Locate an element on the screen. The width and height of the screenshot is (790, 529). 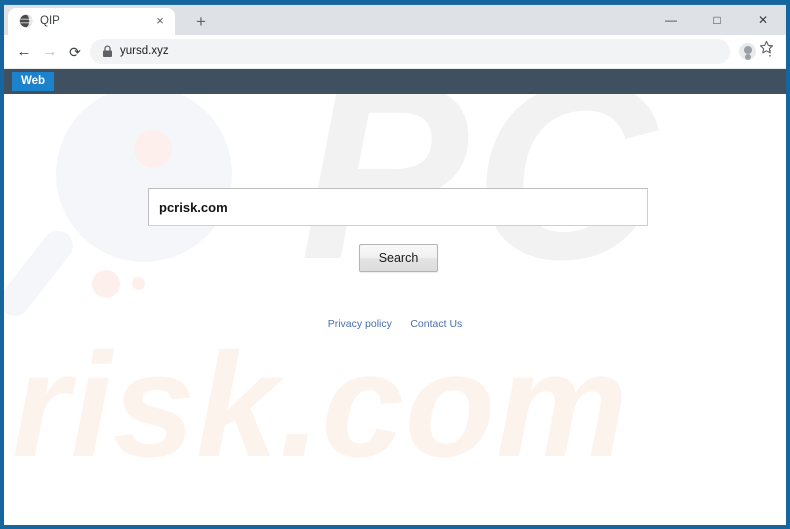
browser-tab-qip: QIP × is located at coordinates (91, 21).